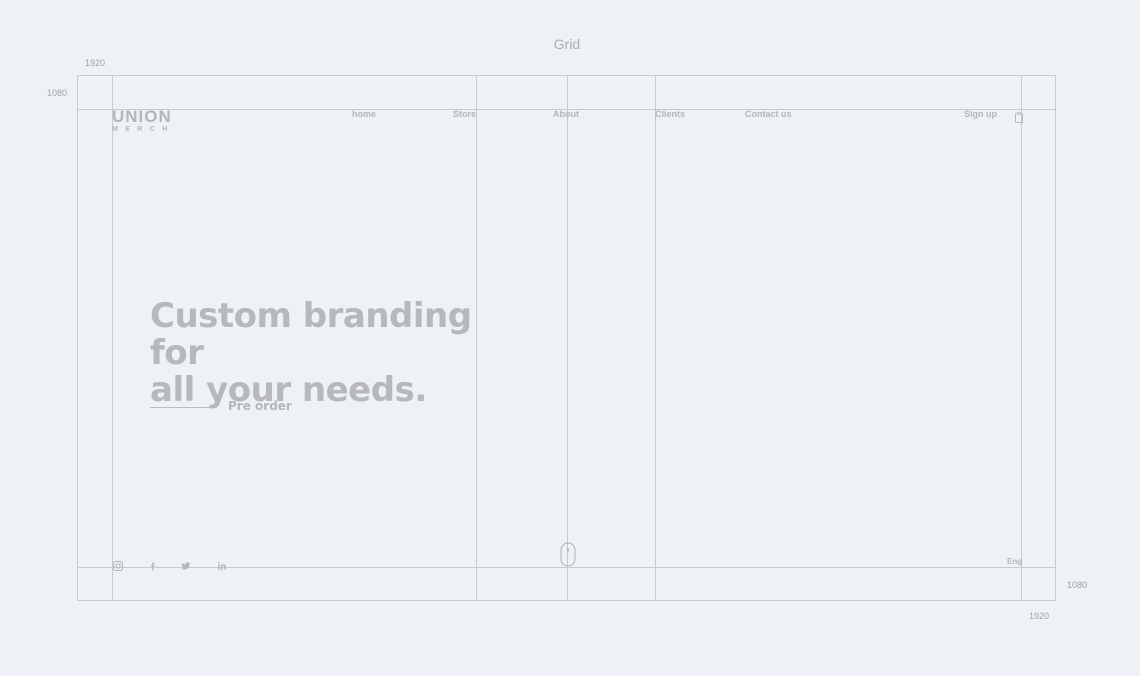 This screenshot has height=676, width=1140. What do you see at coordinates (311, 334) in the screenshot?
I see `hero-title-line-1: Custom branding for` at bounding box center [311, 334].